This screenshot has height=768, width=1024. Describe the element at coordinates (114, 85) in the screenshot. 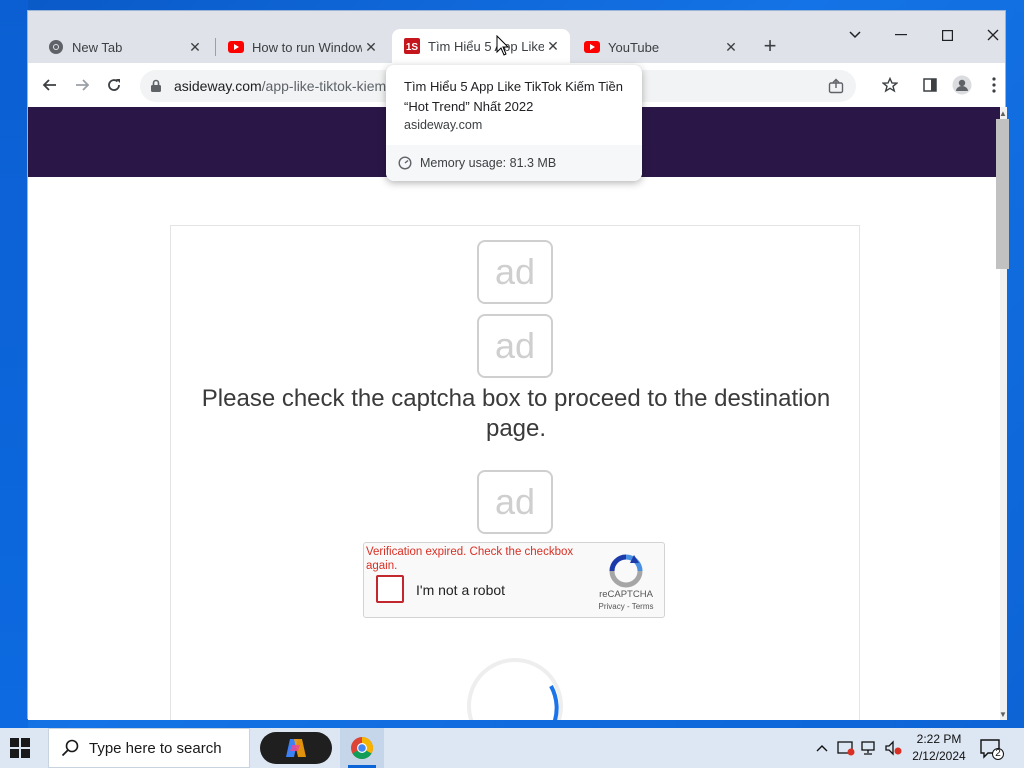

I see `reload-button` at that location.